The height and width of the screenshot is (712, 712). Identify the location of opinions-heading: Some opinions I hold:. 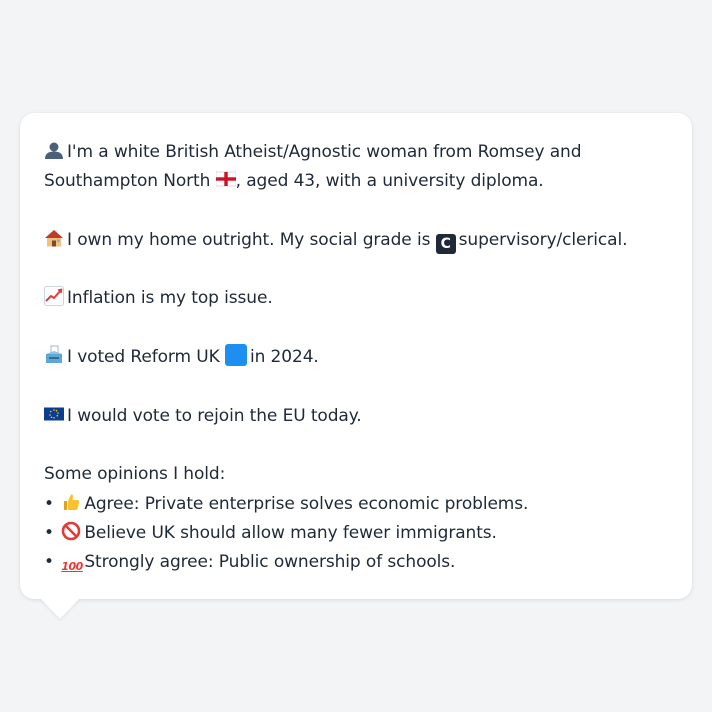
(135, 474).